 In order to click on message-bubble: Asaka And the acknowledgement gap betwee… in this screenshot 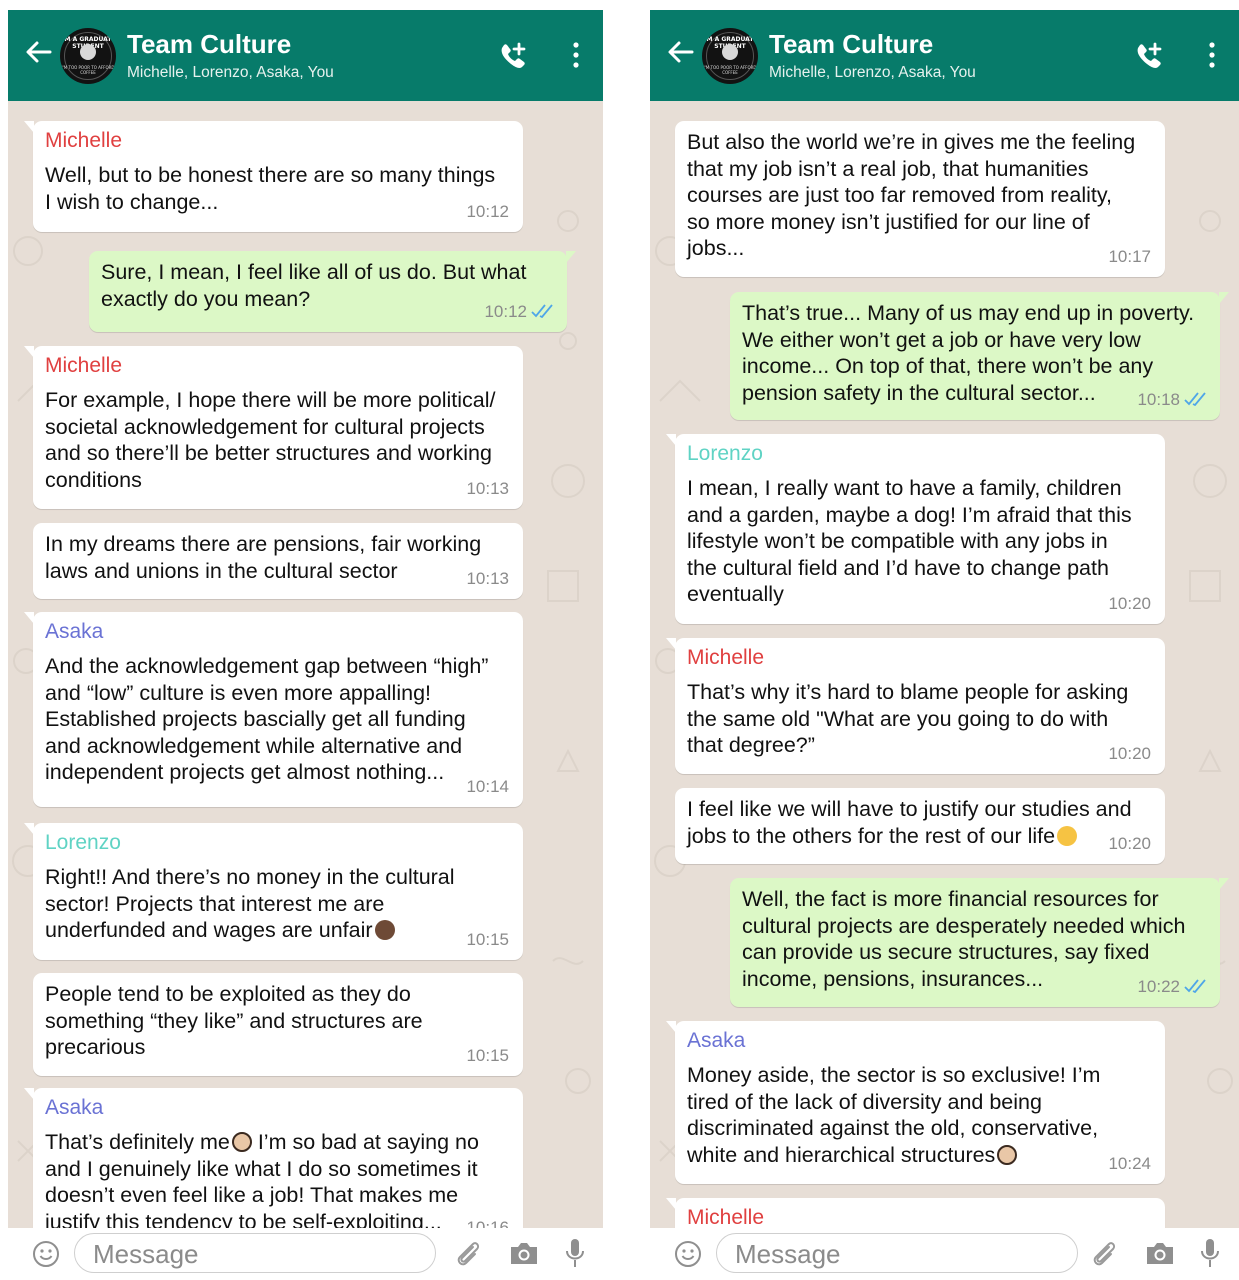, I will do `click(273, 709)`.